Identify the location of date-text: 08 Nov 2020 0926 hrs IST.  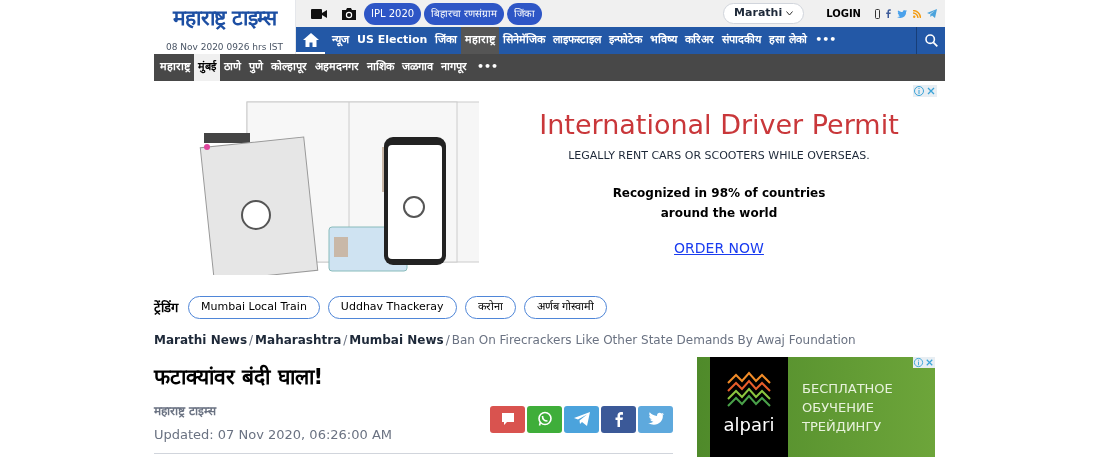
(224, 47).